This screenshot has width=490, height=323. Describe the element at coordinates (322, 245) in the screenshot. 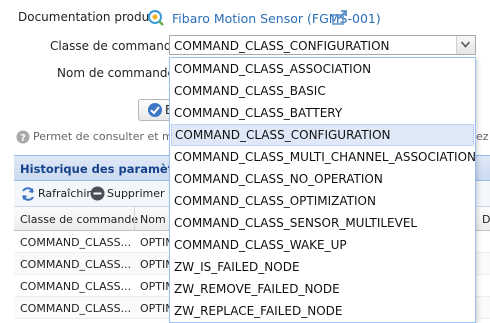

I see `dropdown-option: COMMAND_CLASS_WAKE_UP` at that location.